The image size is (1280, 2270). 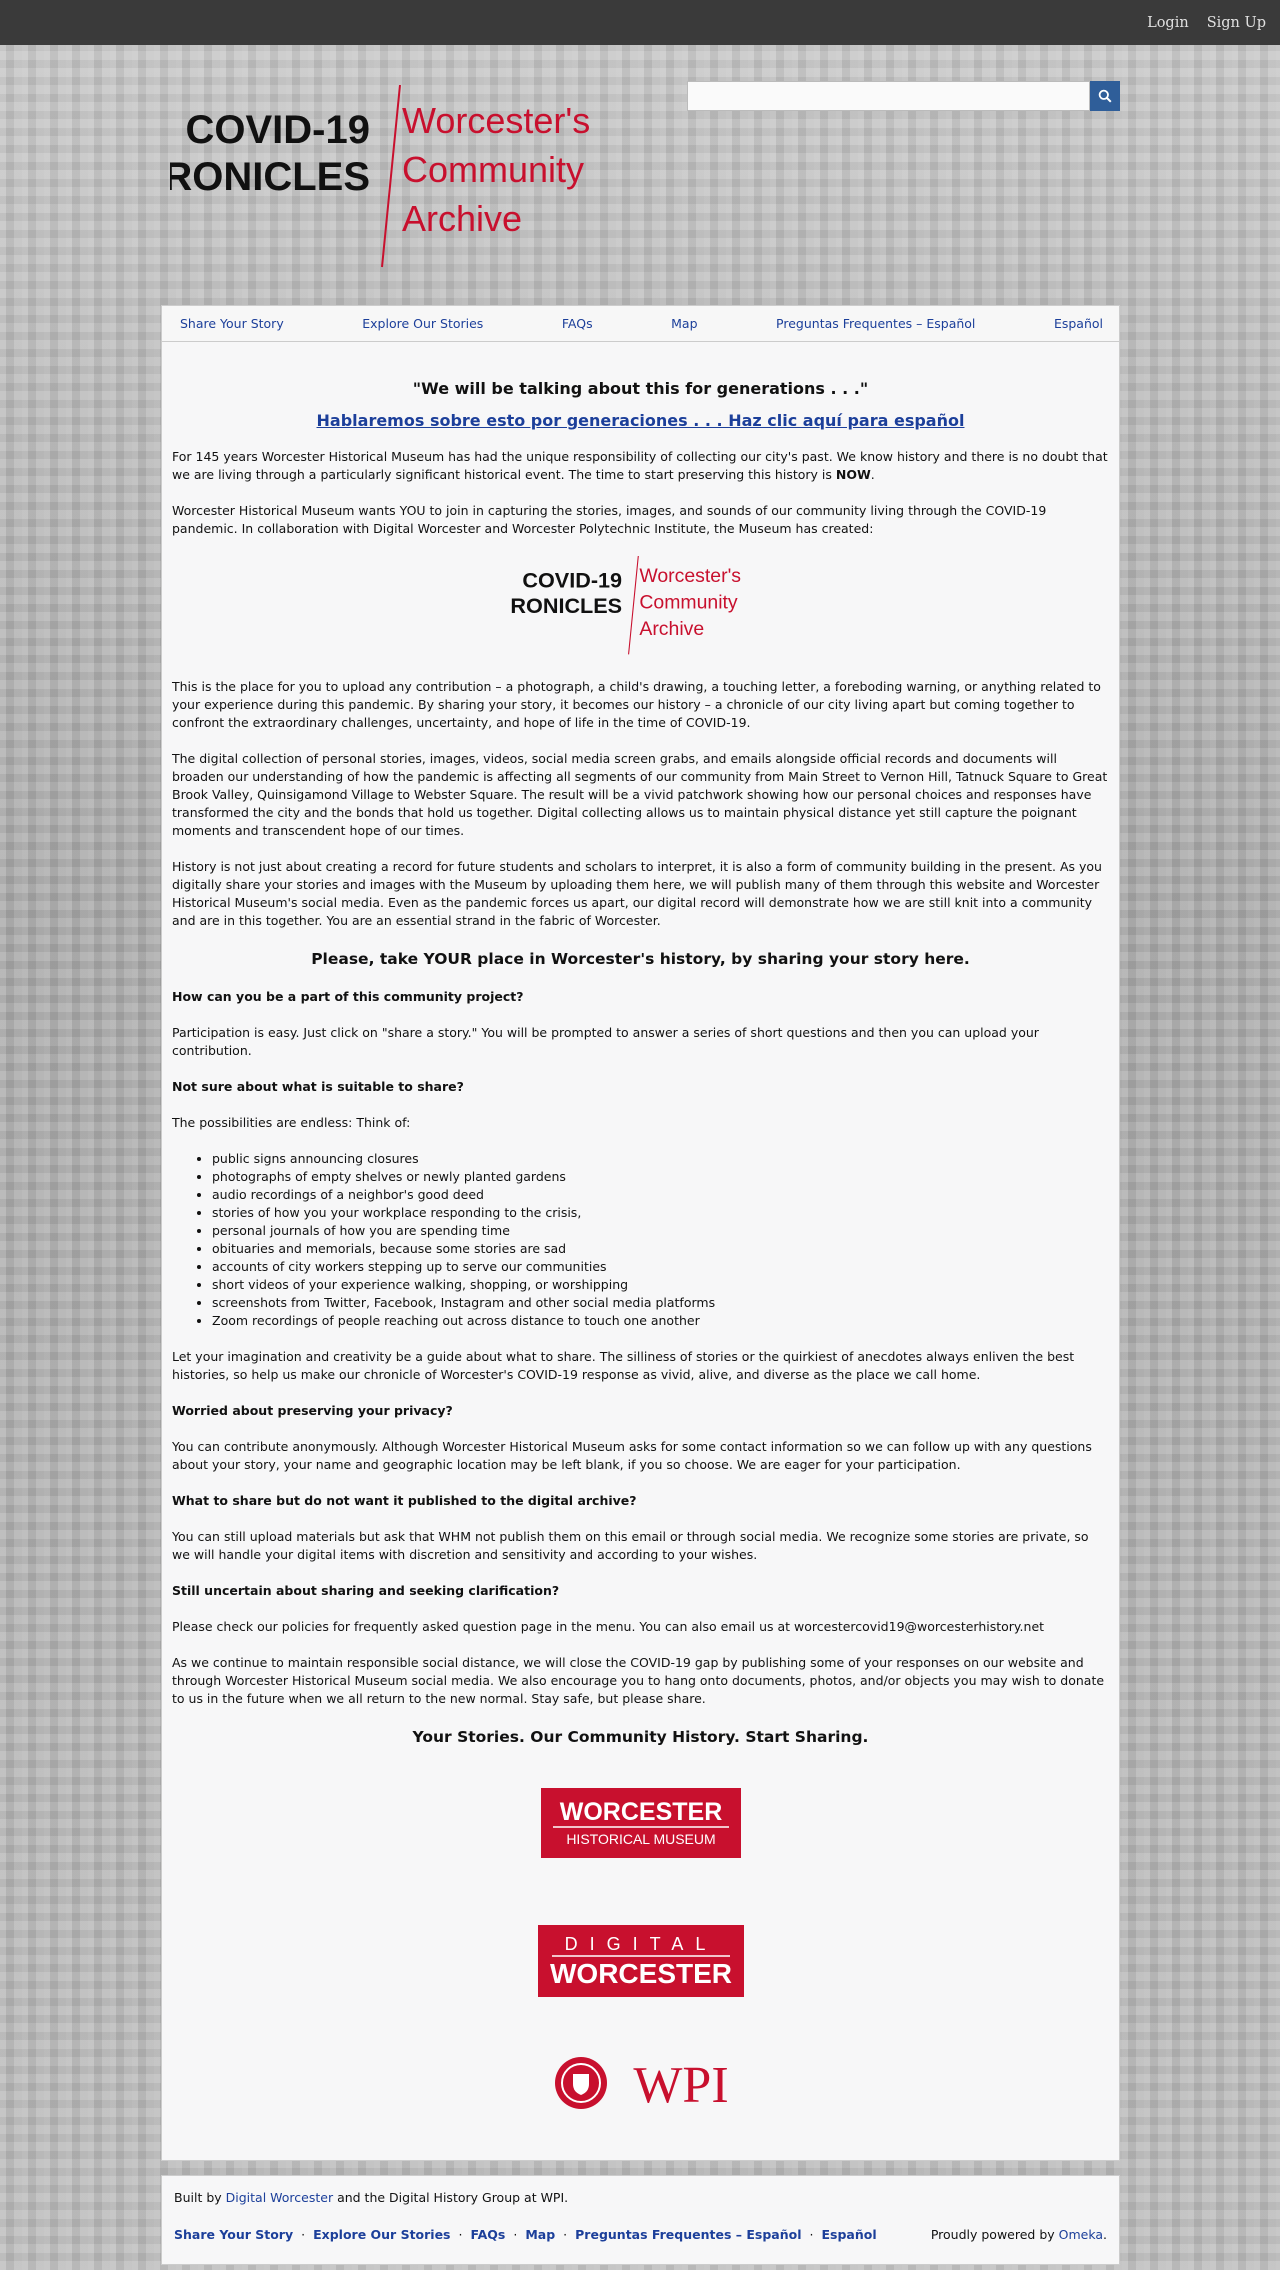 I want to click on footer-link-faqs: FAQs, so click(x=487, y=2234).